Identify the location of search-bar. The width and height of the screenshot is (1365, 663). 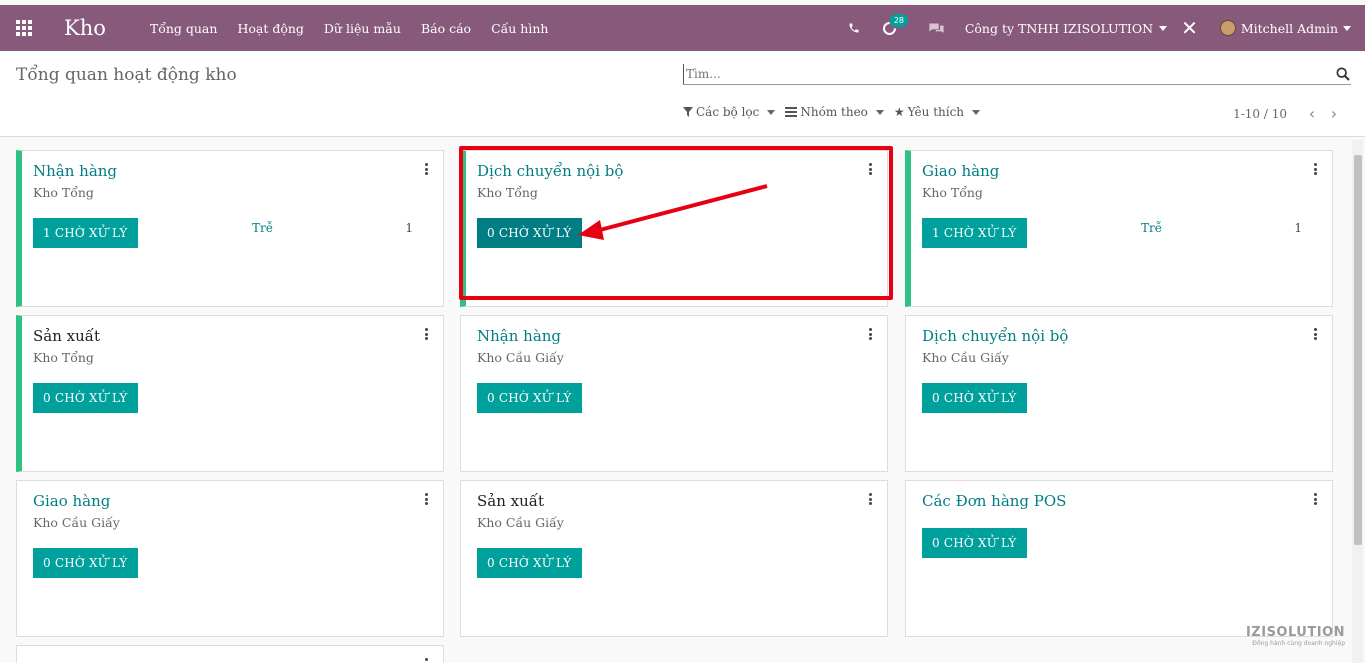
(1017, 74).